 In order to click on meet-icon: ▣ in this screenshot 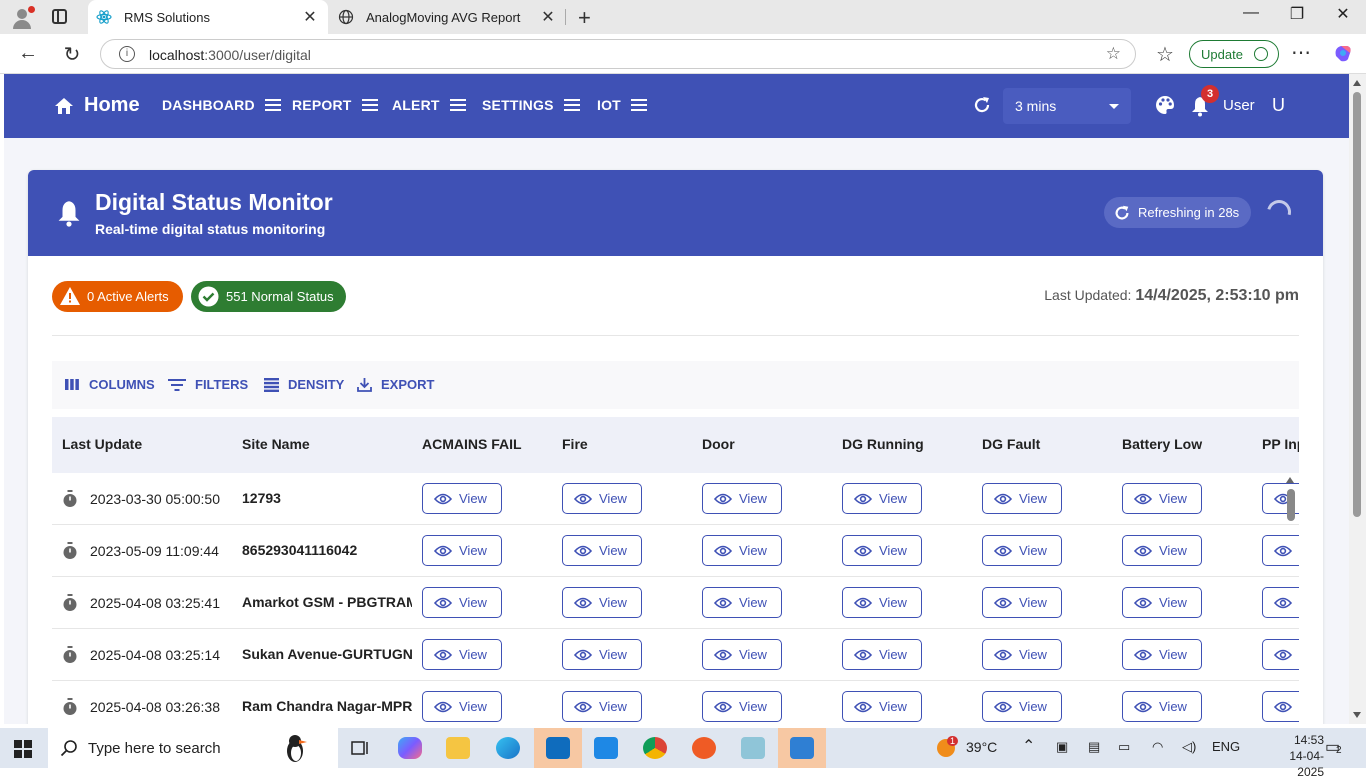, I will do `click(1062, 747)`.